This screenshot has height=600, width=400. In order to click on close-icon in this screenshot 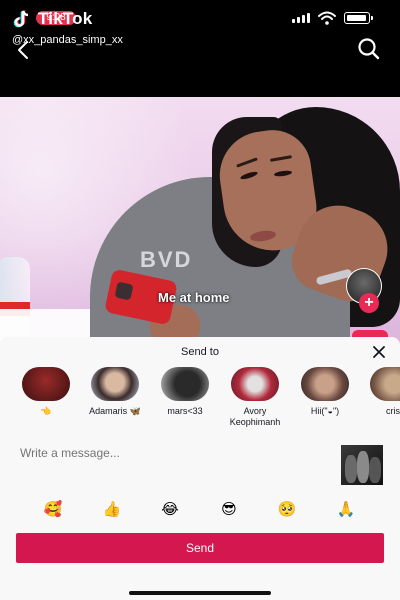, I will do `click(379, 352)`.